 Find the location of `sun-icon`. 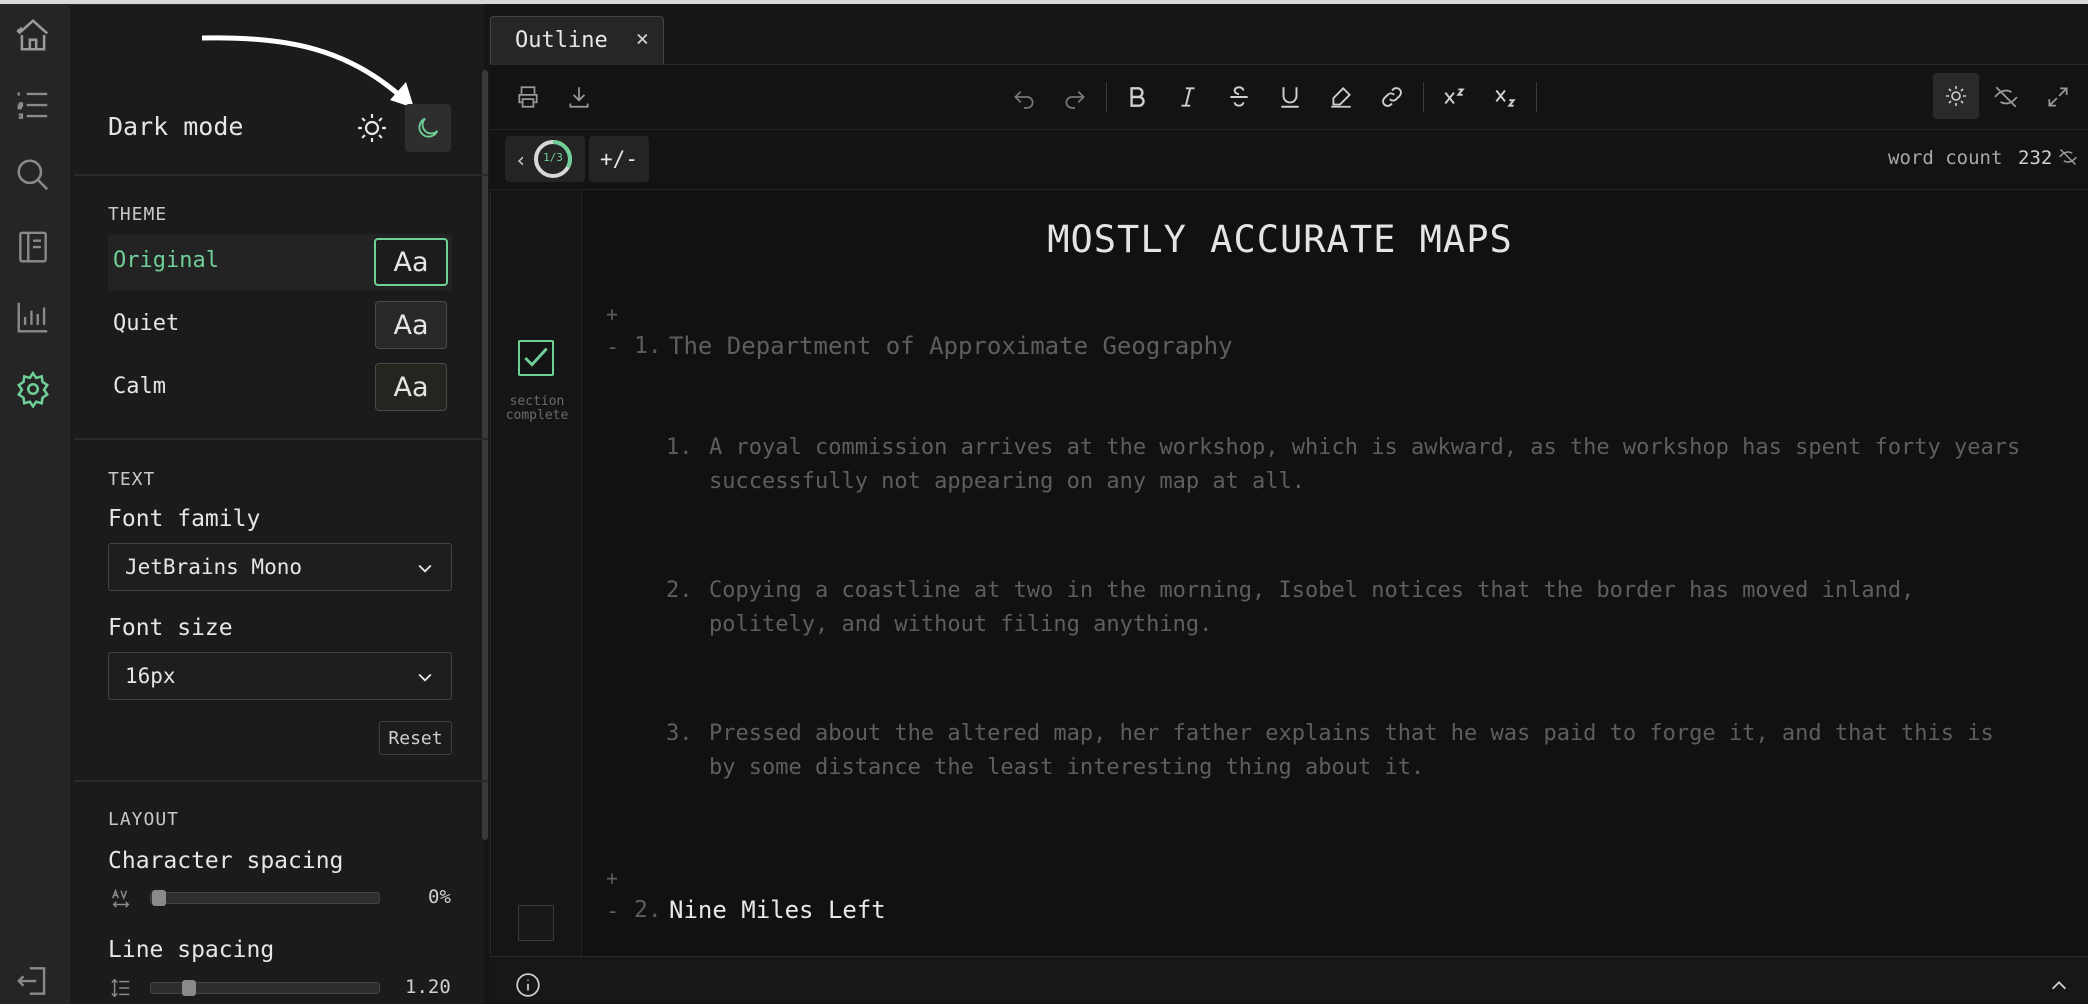

sun-icon is located at coordinates (1956, 96).